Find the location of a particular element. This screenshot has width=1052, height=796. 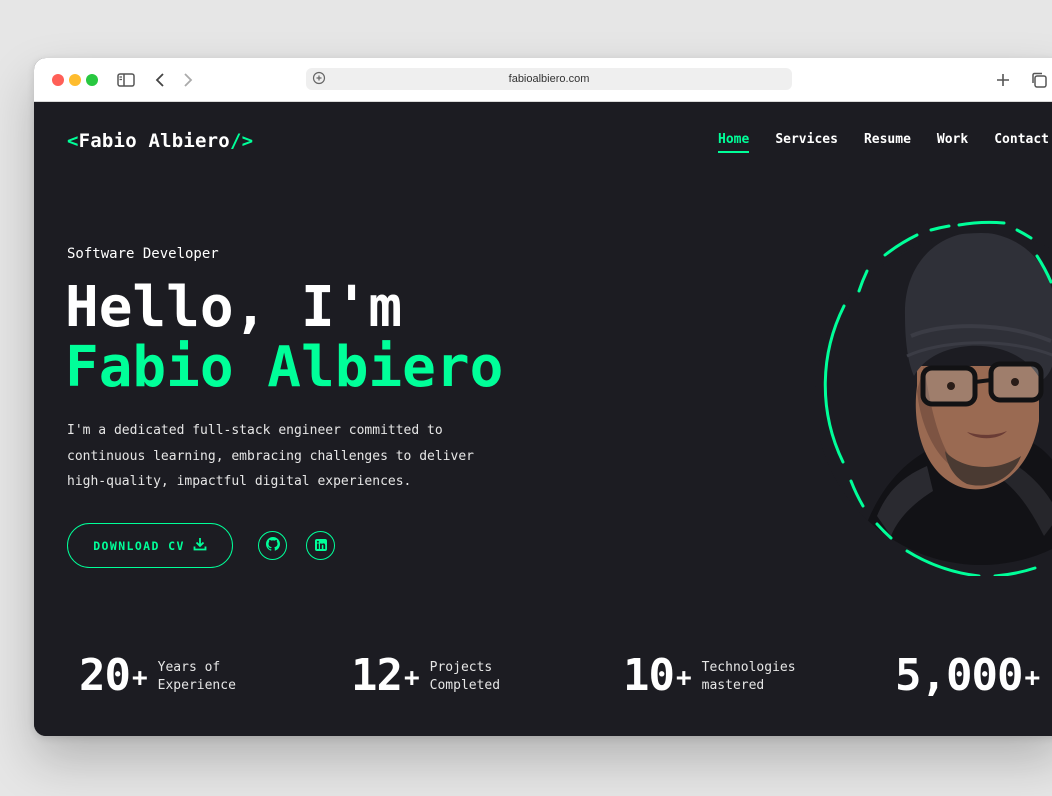

stat-label-line: Projects is located at coordinates (461, 667).